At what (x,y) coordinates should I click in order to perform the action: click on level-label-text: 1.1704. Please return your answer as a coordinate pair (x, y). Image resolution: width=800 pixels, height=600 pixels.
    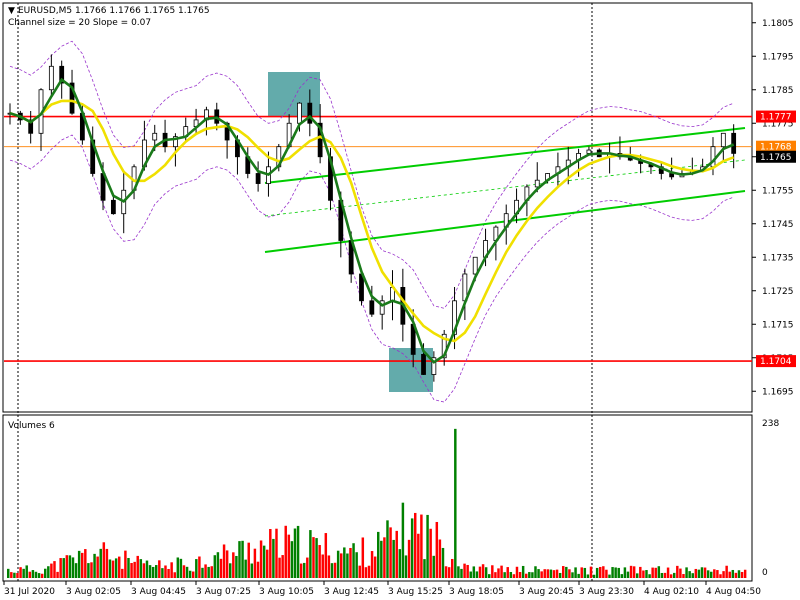
    Looking at the image, I should click on (776, 362).